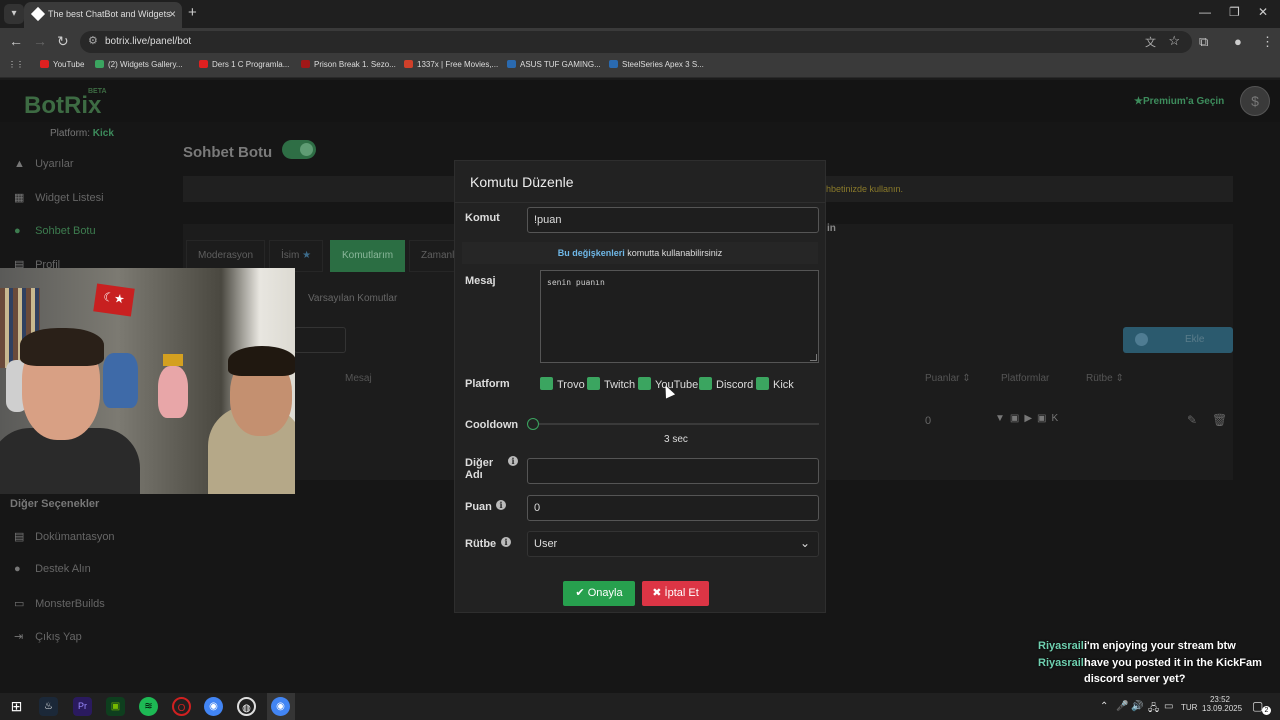 The width and height of the screenshot is (1280, 720). What do you see at coordinates (636, 42) in the screenshot?
I see `address-bar: ⚙ botrix.live/panel/bot 文 ☆` at bounding box center [636, 42].